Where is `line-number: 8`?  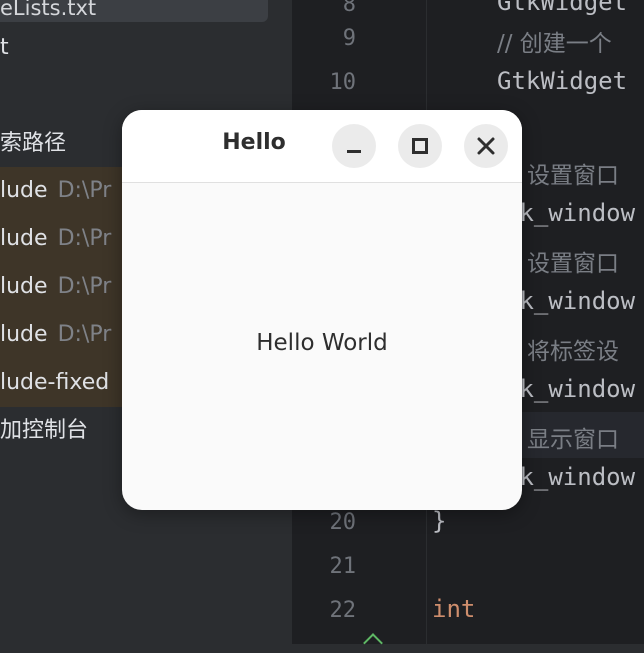
line-number: 8 is located at coordinates (349, 8).